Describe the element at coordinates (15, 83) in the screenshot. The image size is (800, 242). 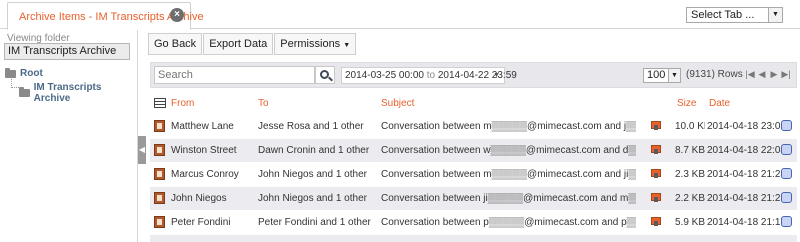
I see `tree-connector` at that location.